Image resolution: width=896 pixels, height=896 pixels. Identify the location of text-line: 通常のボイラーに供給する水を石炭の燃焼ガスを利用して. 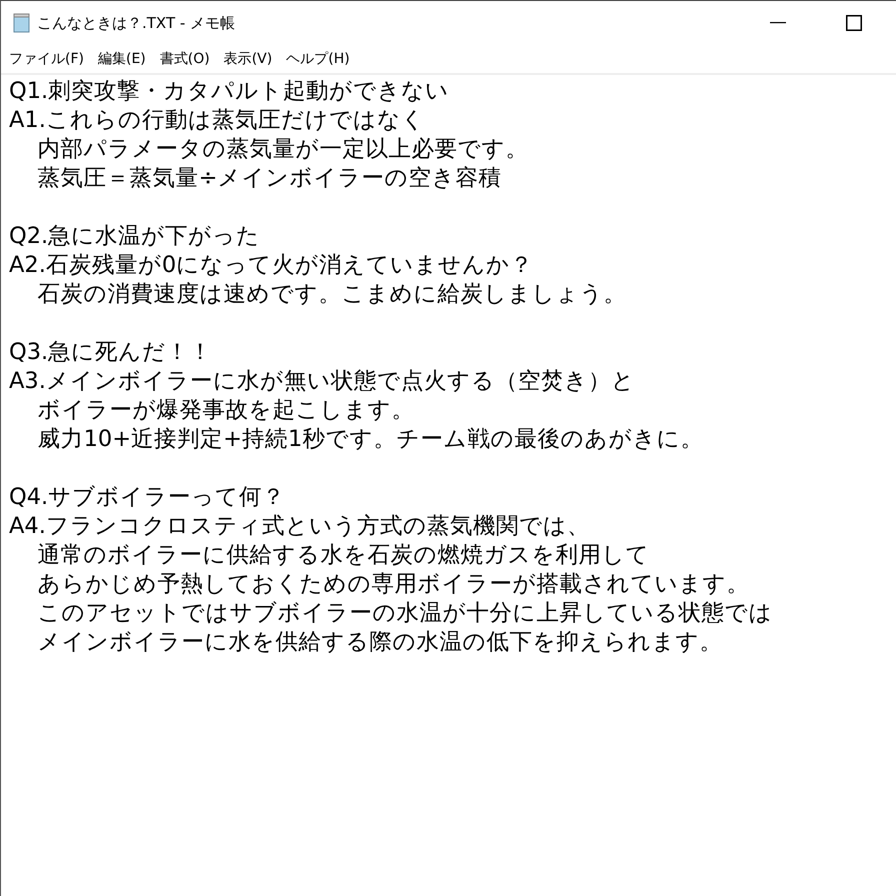
(343, 555).